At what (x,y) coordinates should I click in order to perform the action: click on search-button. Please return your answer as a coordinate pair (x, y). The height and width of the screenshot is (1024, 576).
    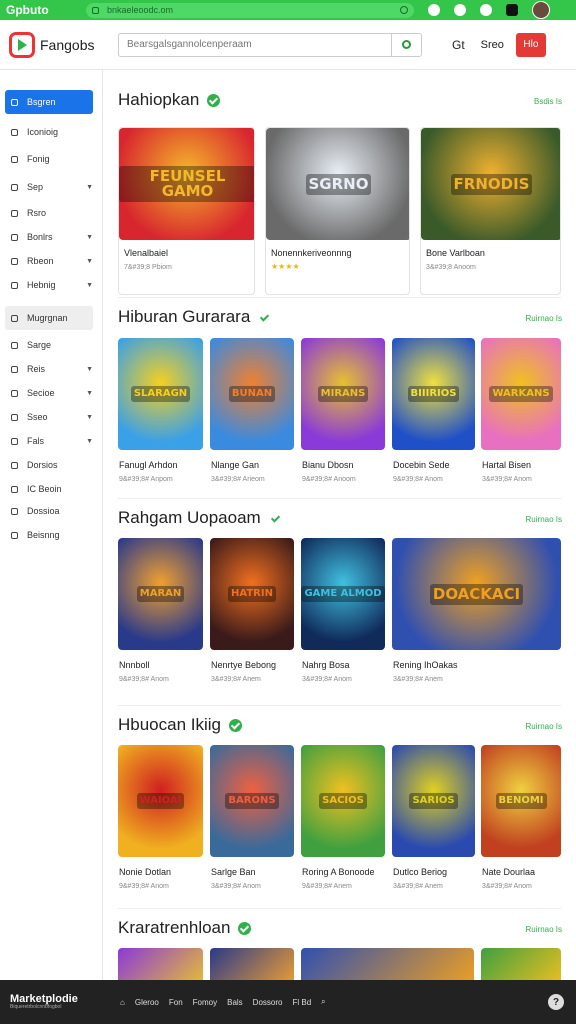
    Looking at the image, I should click on (406, 44).